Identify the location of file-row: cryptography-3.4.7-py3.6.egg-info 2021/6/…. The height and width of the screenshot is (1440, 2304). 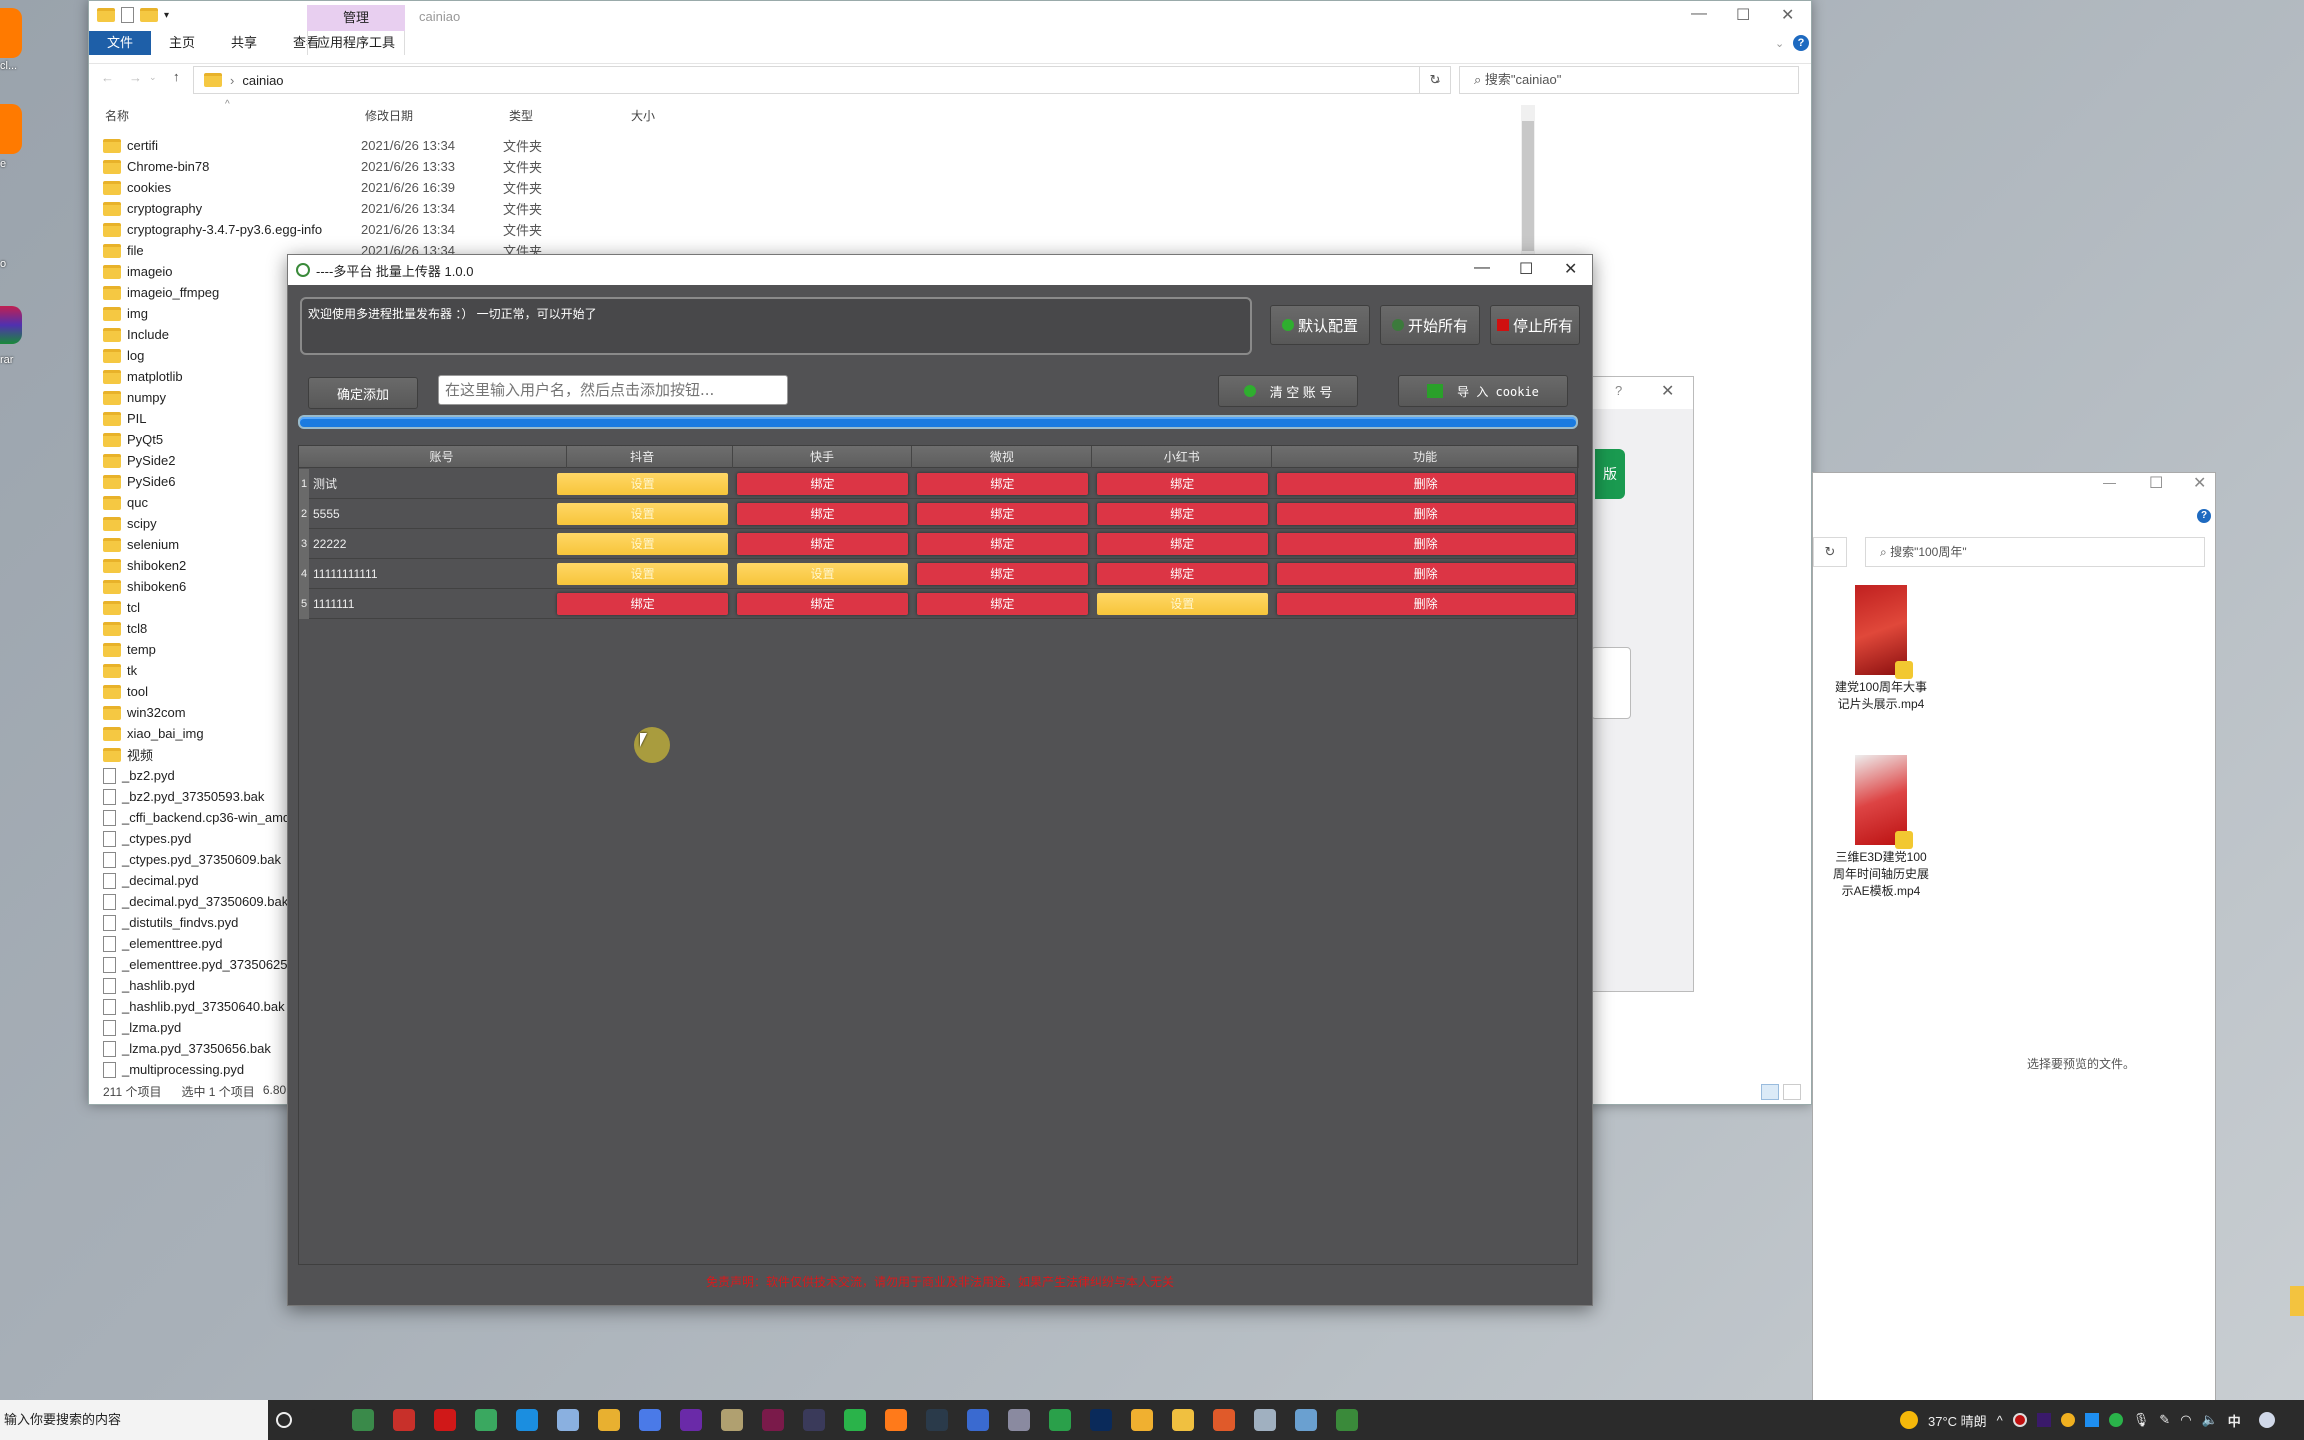
(603, 229).